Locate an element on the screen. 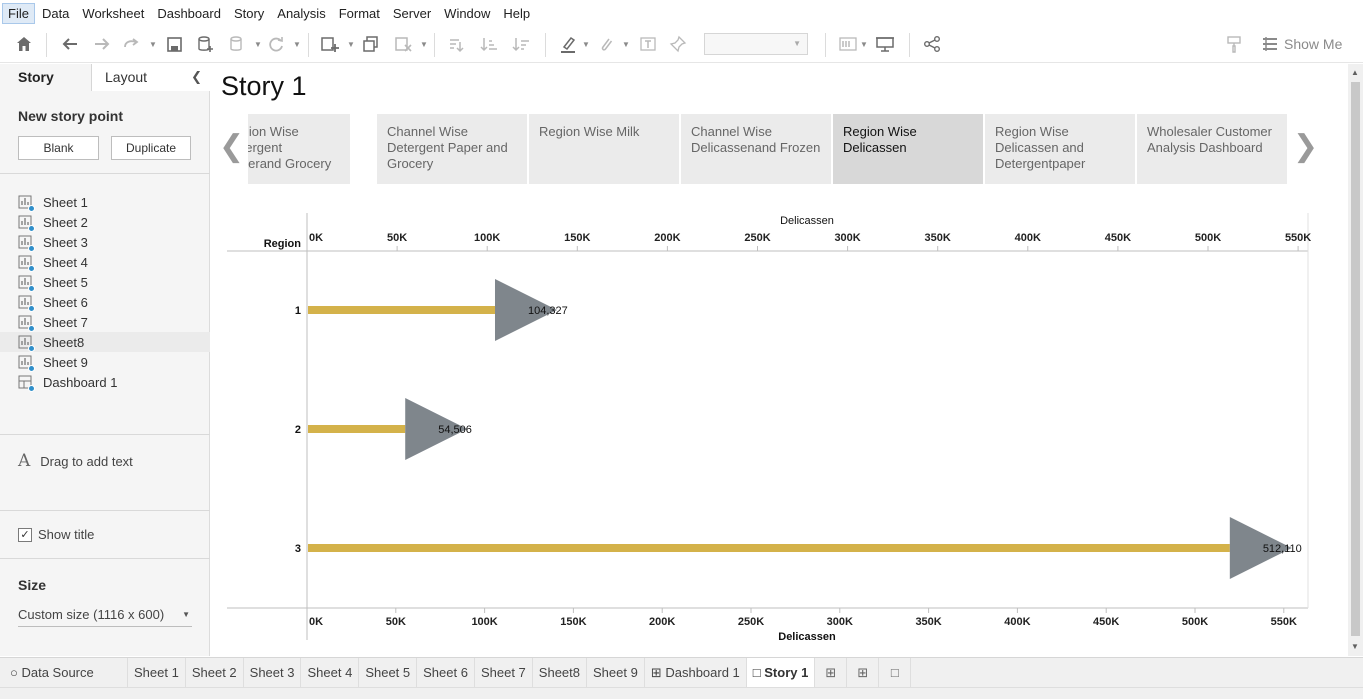 The height and width of the screenshot is (699, 1363). sidebar-tabs: Story Layout ❮ is located at coordinates (105, 77).